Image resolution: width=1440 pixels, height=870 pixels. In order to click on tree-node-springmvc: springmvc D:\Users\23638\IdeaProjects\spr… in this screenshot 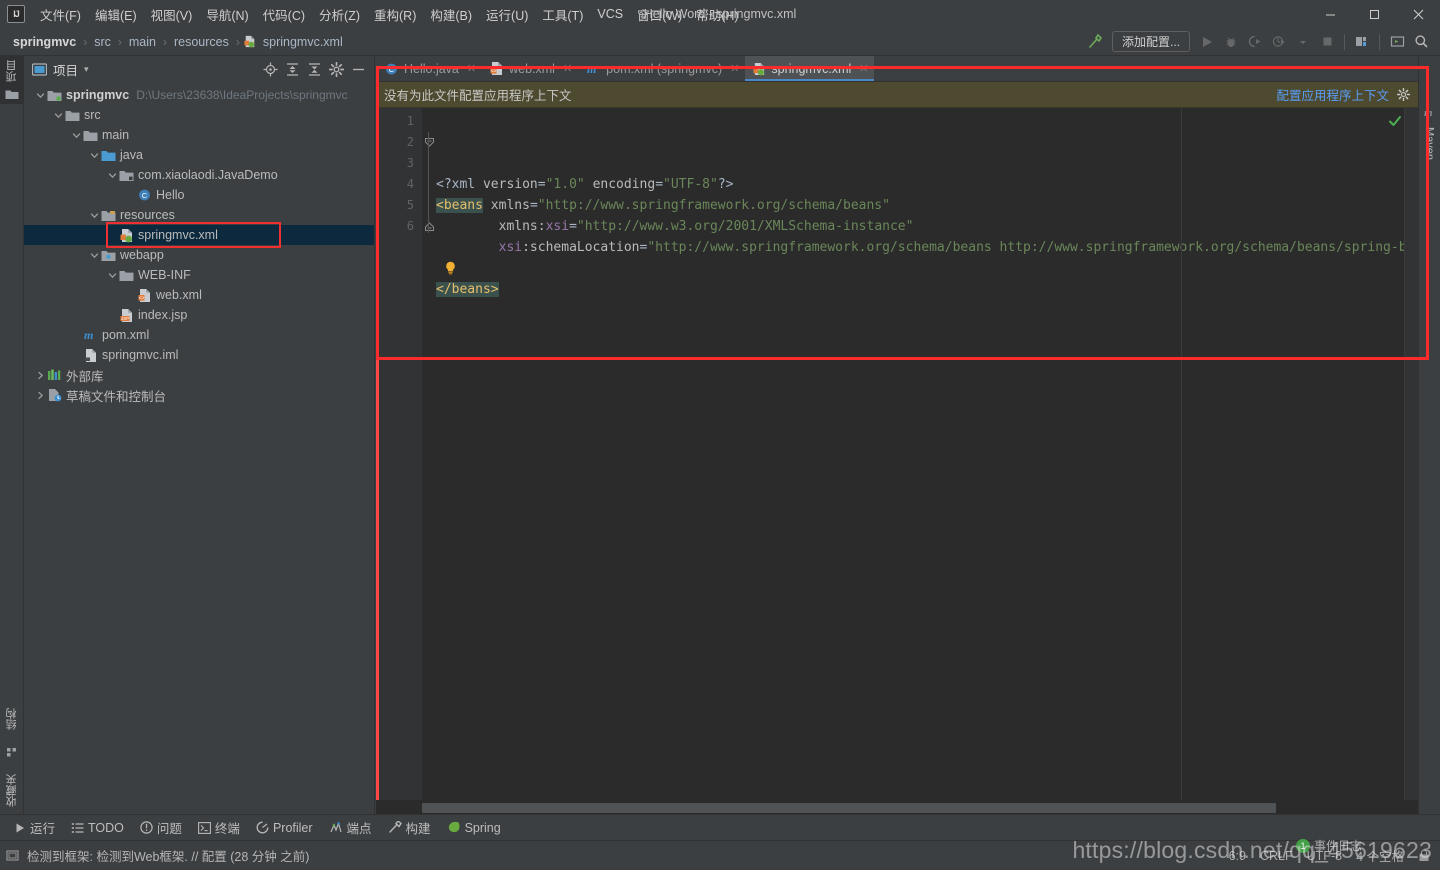, I will do `click(199, 95)`.